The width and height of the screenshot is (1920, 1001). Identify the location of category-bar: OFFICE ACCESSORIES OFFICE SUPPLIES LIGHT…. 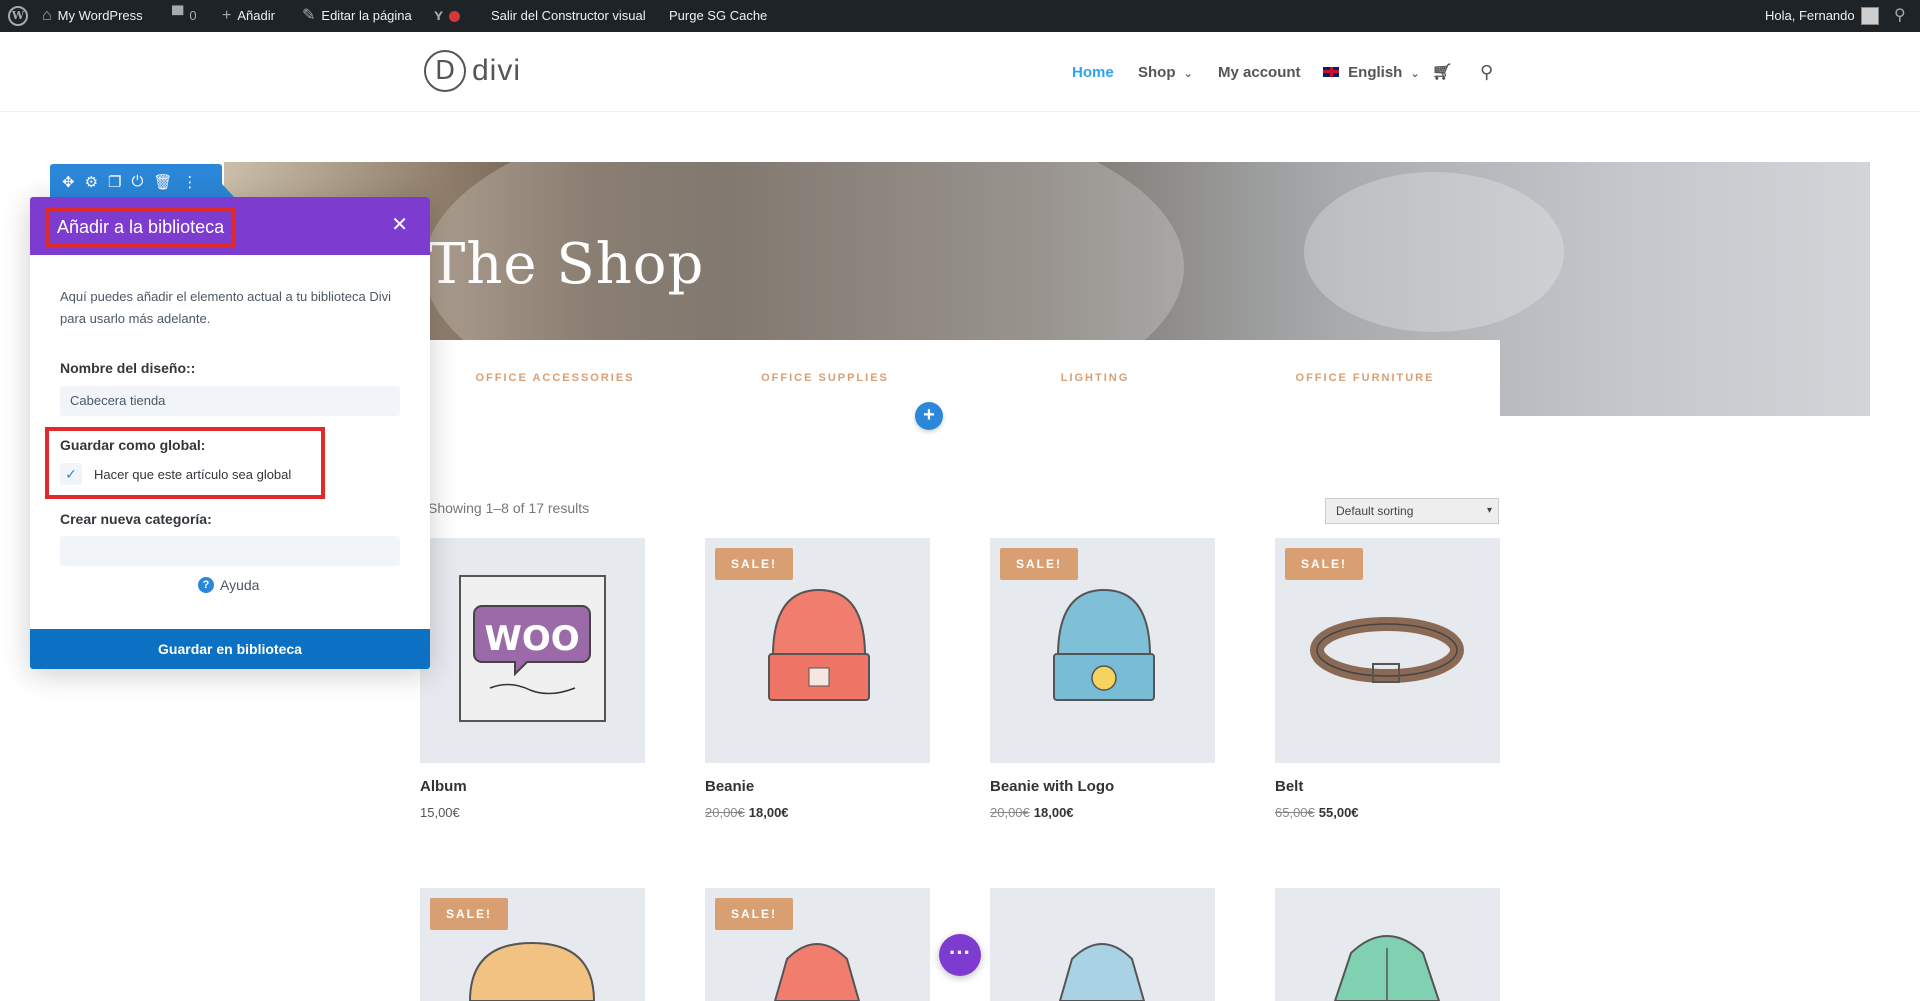
(960, 378).